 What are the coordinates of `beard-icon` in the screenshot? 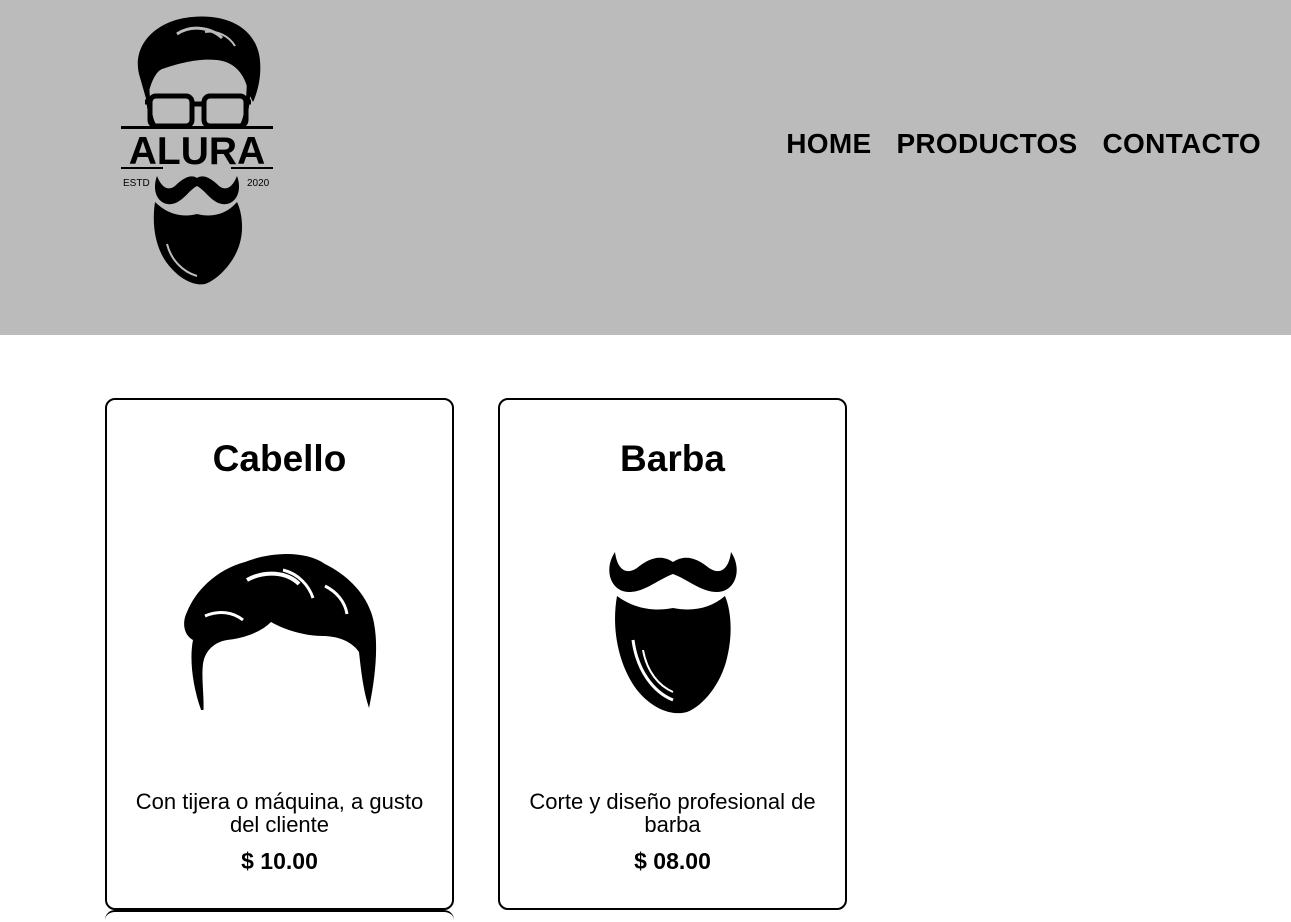 It's located at (672, 633).